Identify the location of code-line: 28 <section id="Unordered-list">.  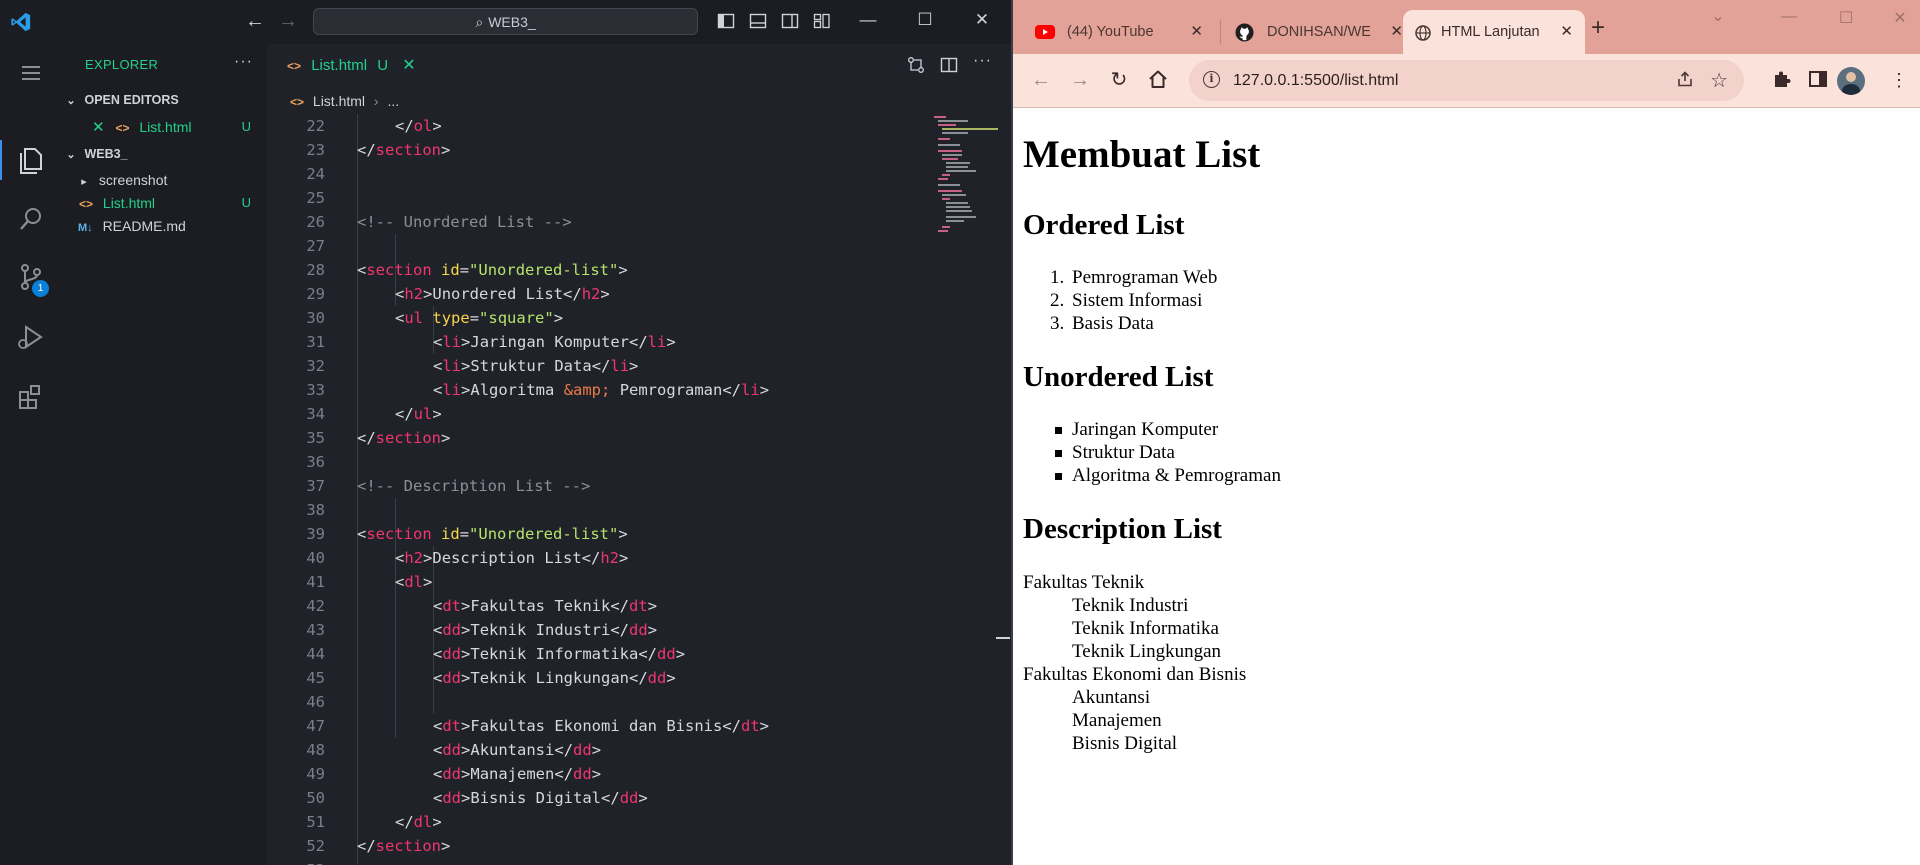
(607, 270).